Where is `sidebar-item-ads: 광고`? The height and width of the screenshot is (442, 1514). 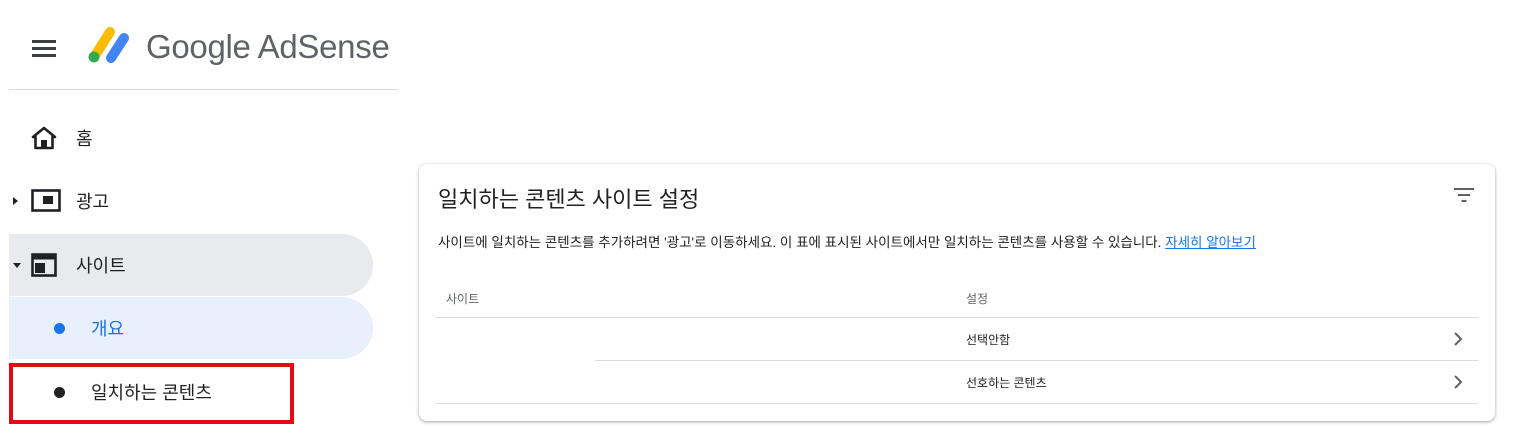 sidebar-item-ads: 광고 is located at coordinates (191, 201).